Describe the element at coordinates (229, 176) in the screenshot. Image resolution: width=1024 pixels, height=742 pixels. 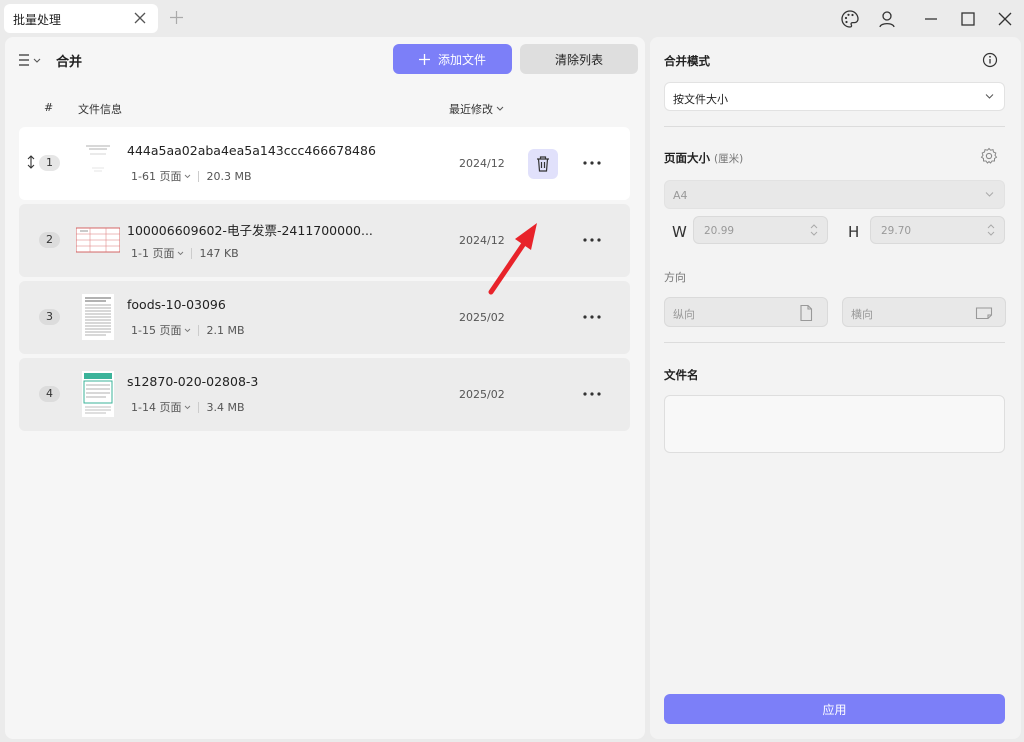
I see `file-size: 20.3 MB` at that location.